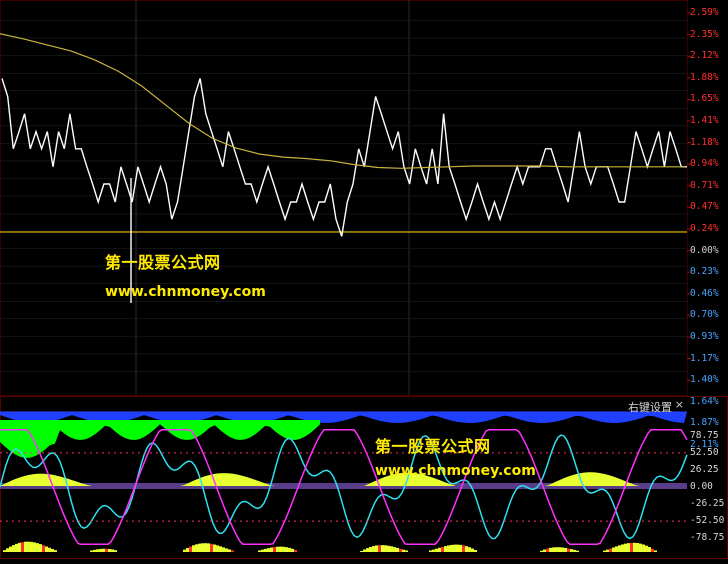  I want to click on main-y-tick-label: 0.46%, so click(704, 293).